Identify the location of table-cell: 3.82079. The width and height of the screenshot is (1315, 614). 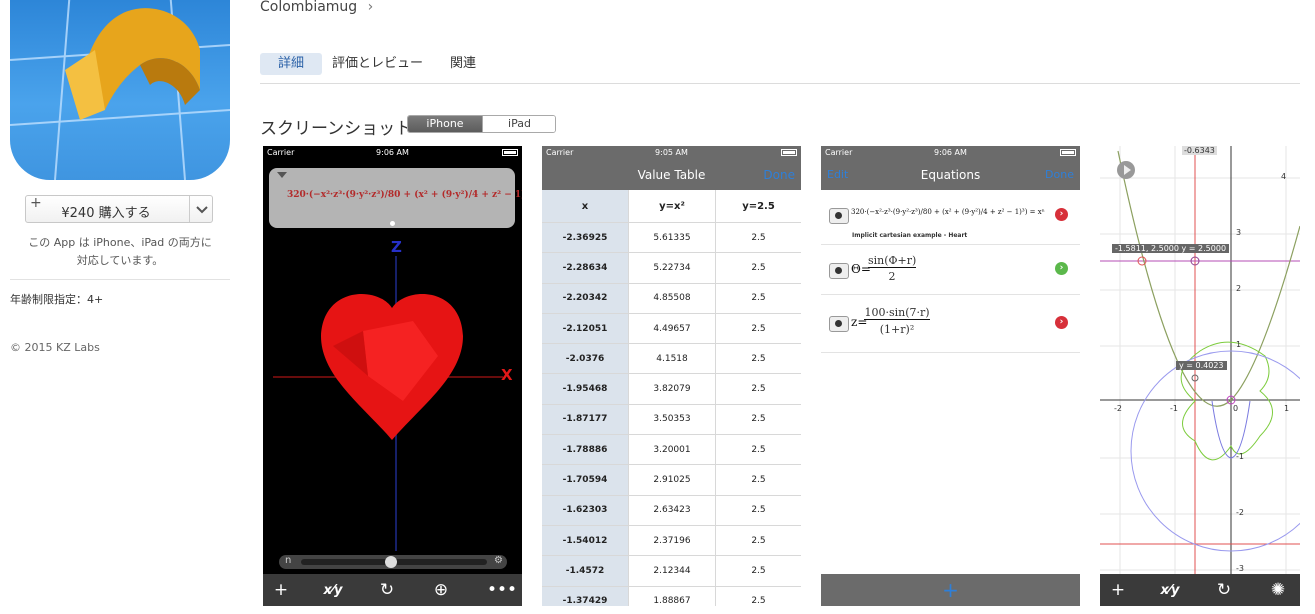
(672, 389).